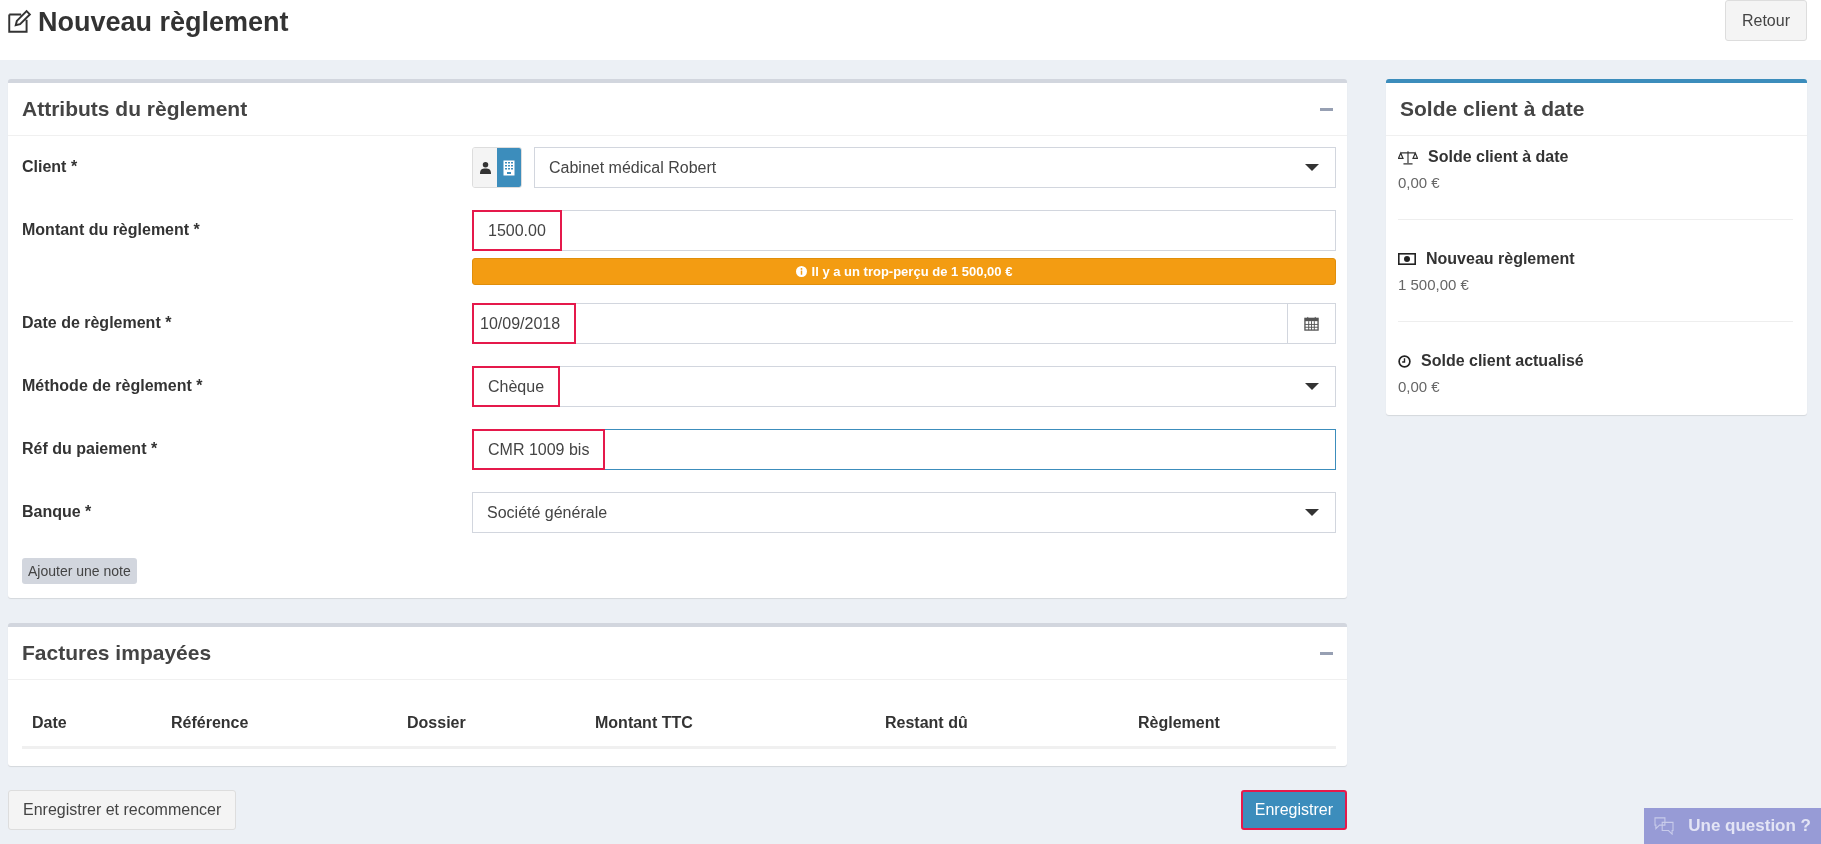  Describe the element at coordinates (19, 22) in the screenshot. I see `edit-icon` at that location.